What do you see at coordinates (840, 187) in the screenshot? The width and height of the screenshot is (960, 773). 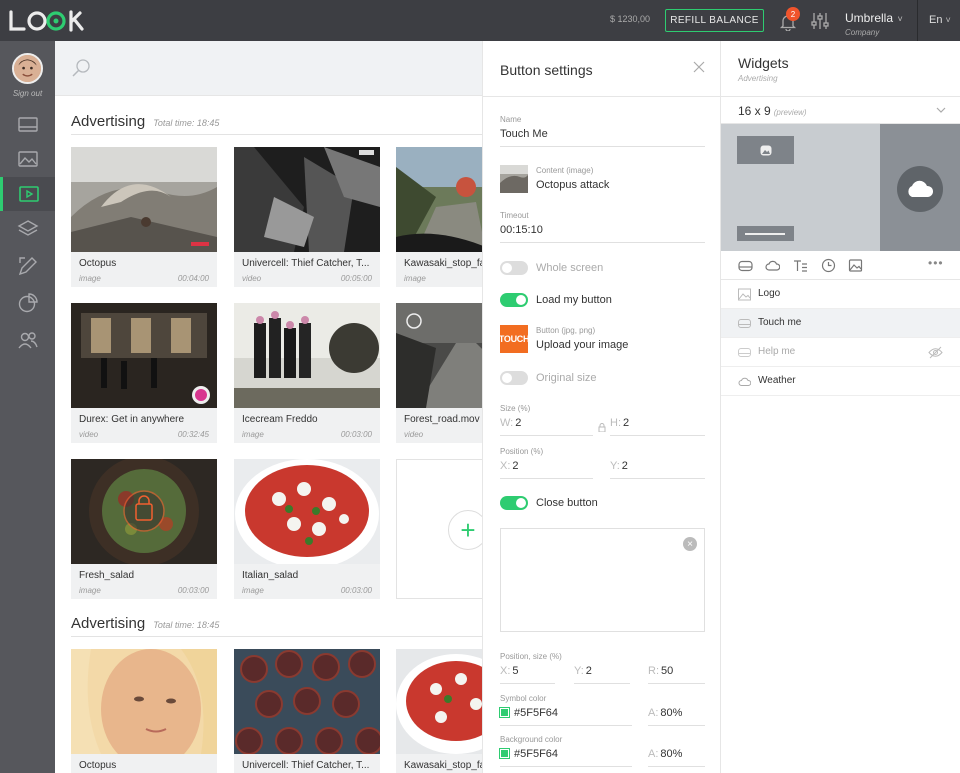 I see `screen-preview` at bounding box center [840, 187].